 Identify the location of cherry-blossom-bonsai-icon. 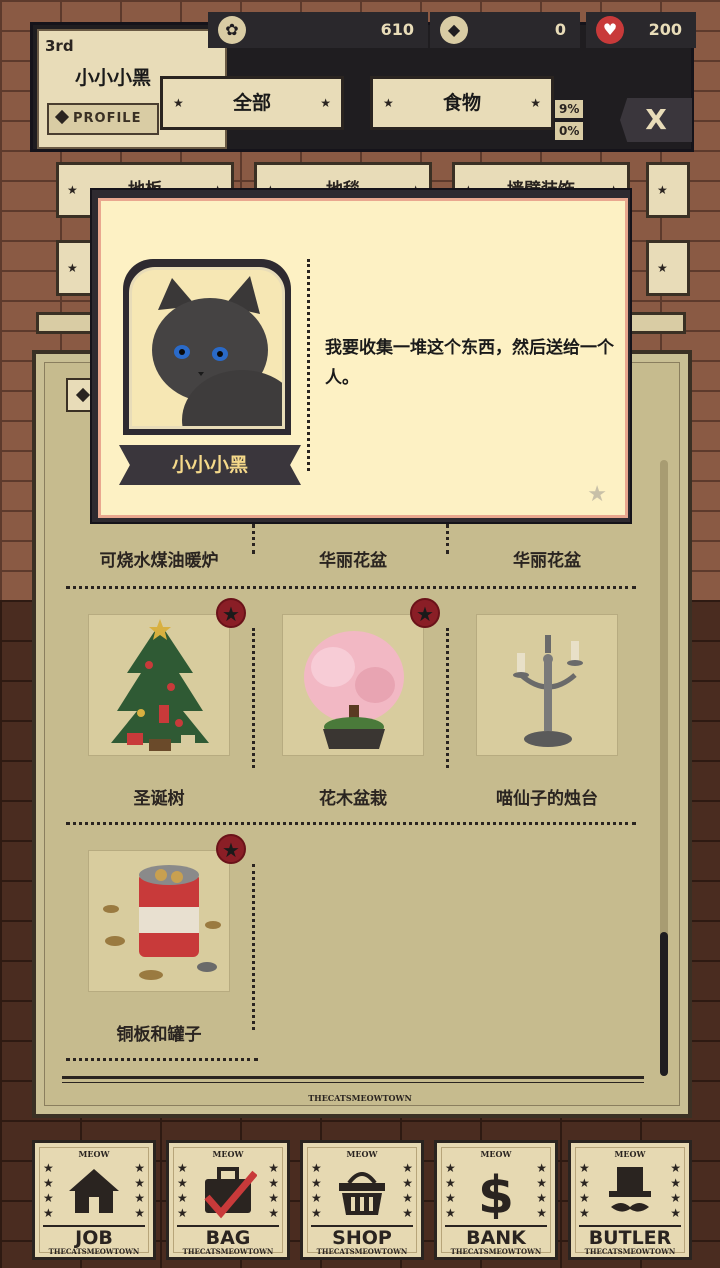
(354, 690).